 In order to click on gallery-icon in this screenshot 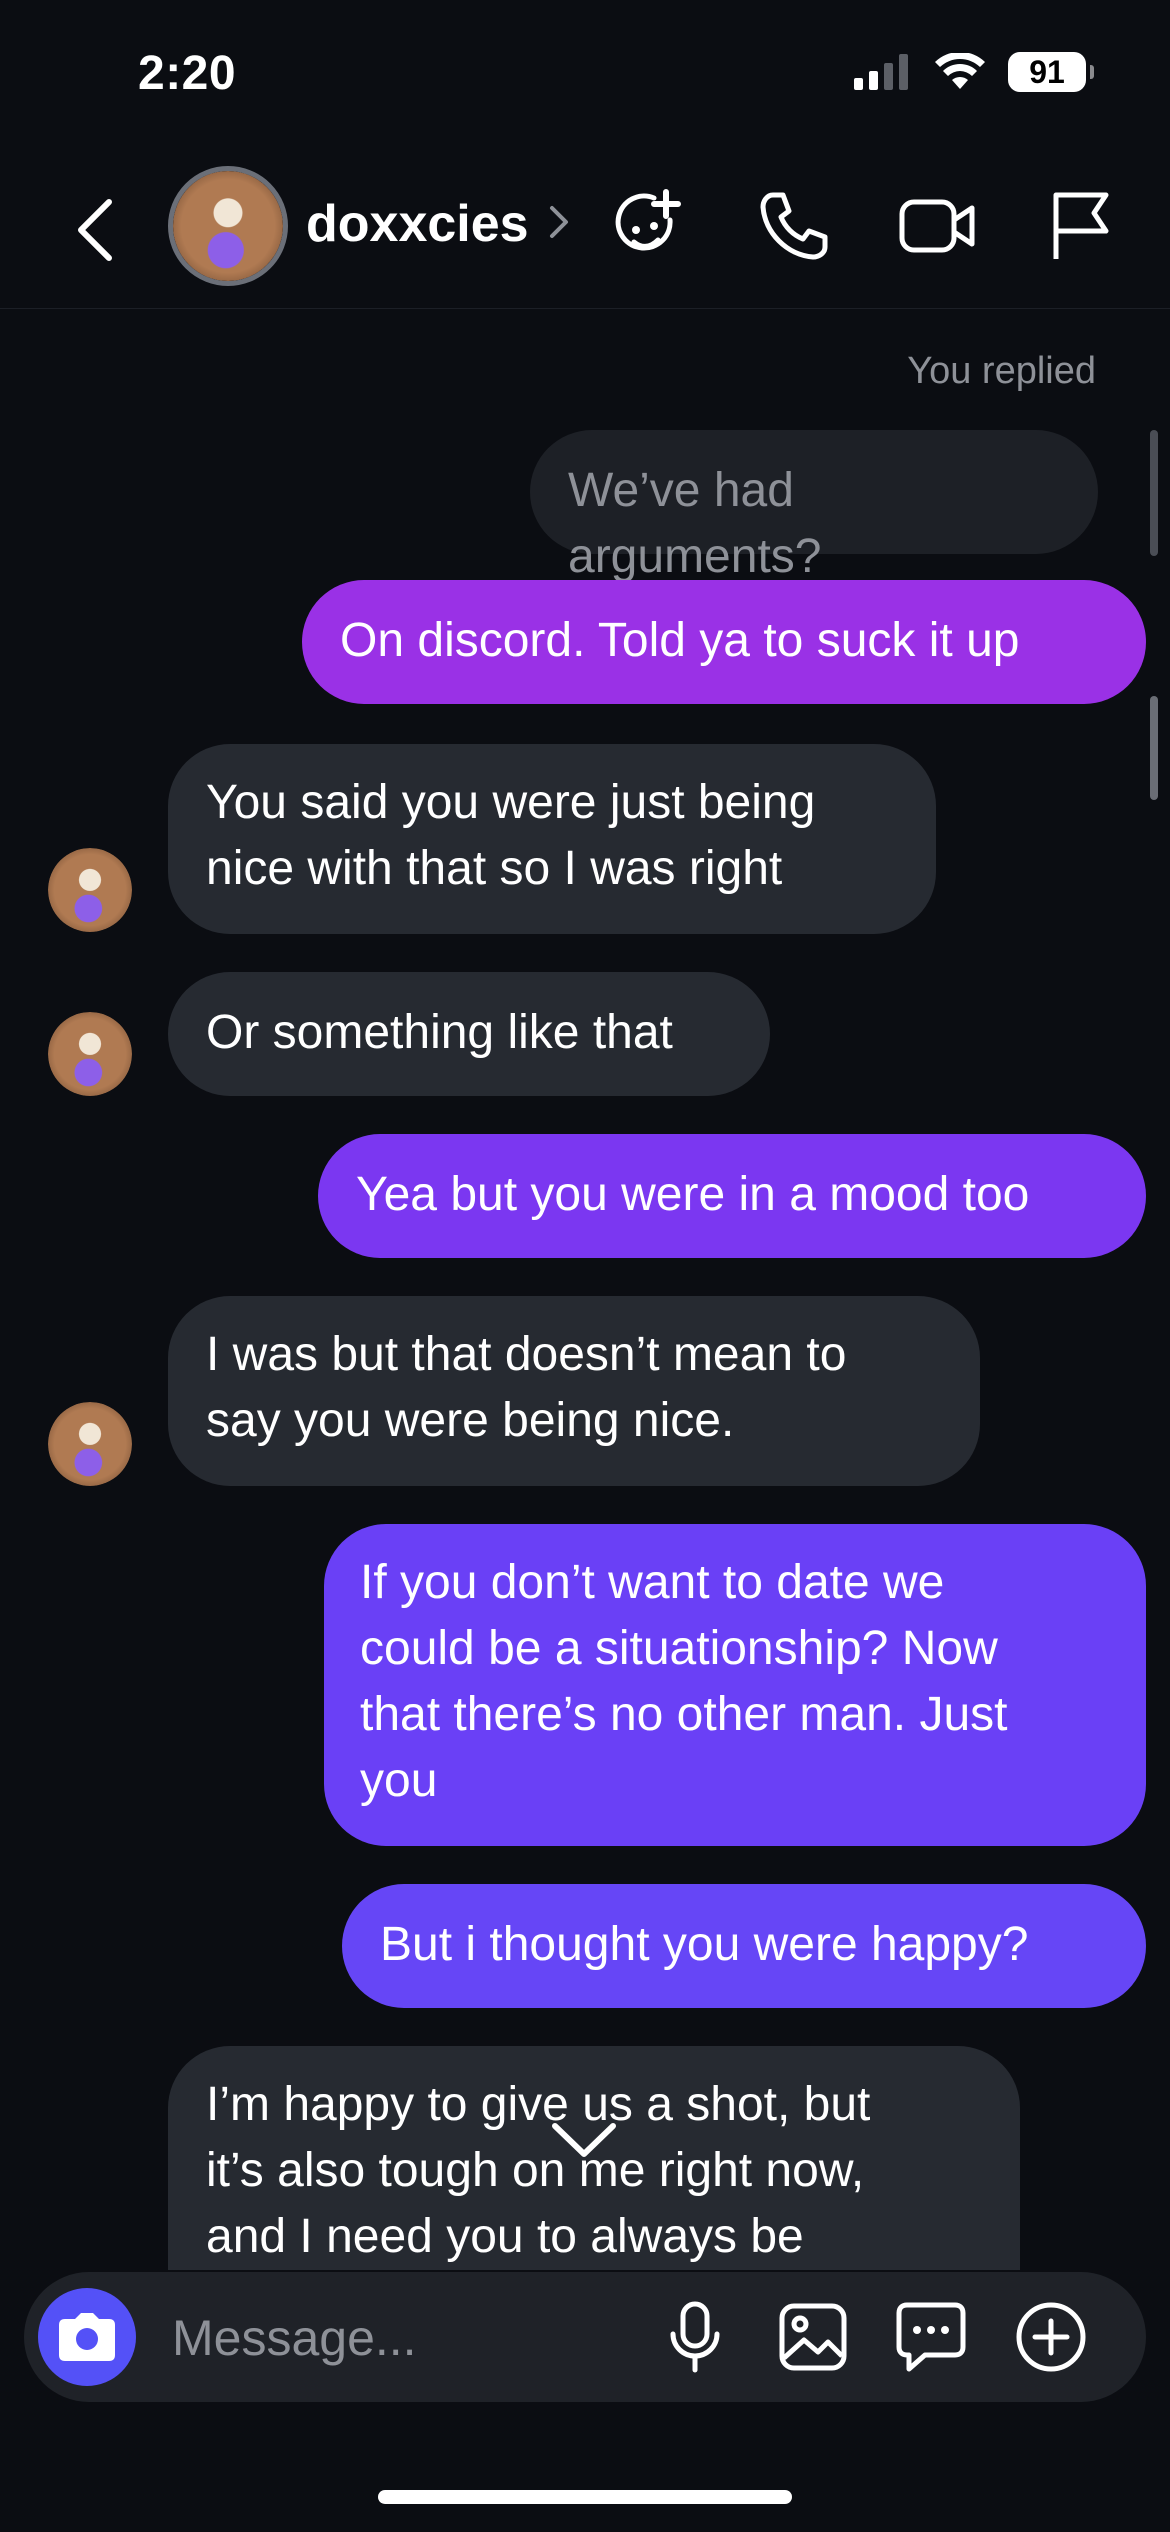, I will do `click(813, 2337)`.